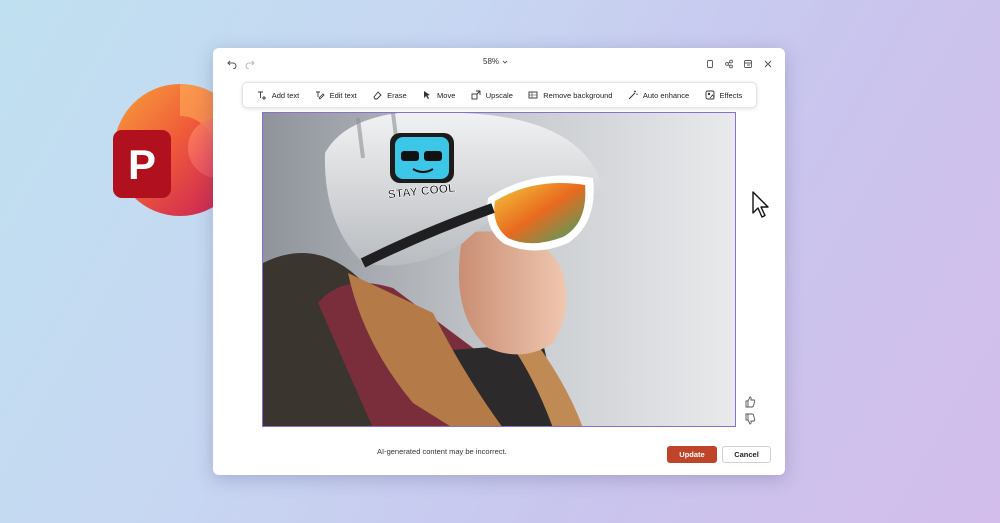 The width and height of the screenshot is (1000, 523). Describe the element at coordinates (709, 95) in the screenshot. I see `effects-icon` at that location.